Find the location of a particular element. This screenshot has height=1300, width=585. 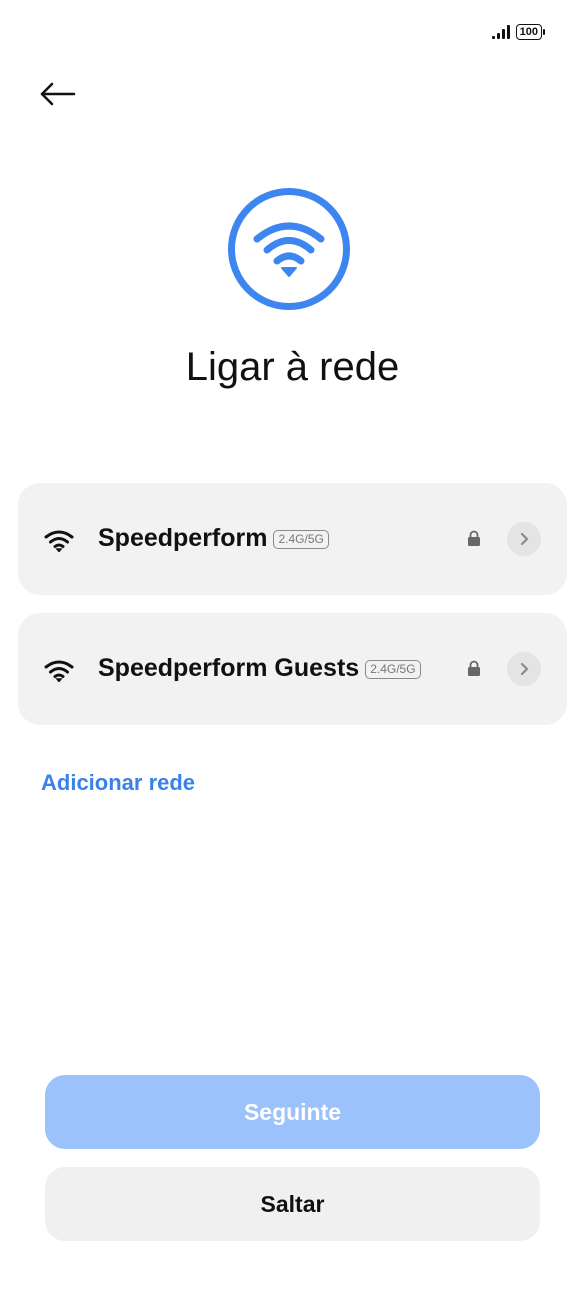

battery-icon: 100 is located at coordinates (530, 32).